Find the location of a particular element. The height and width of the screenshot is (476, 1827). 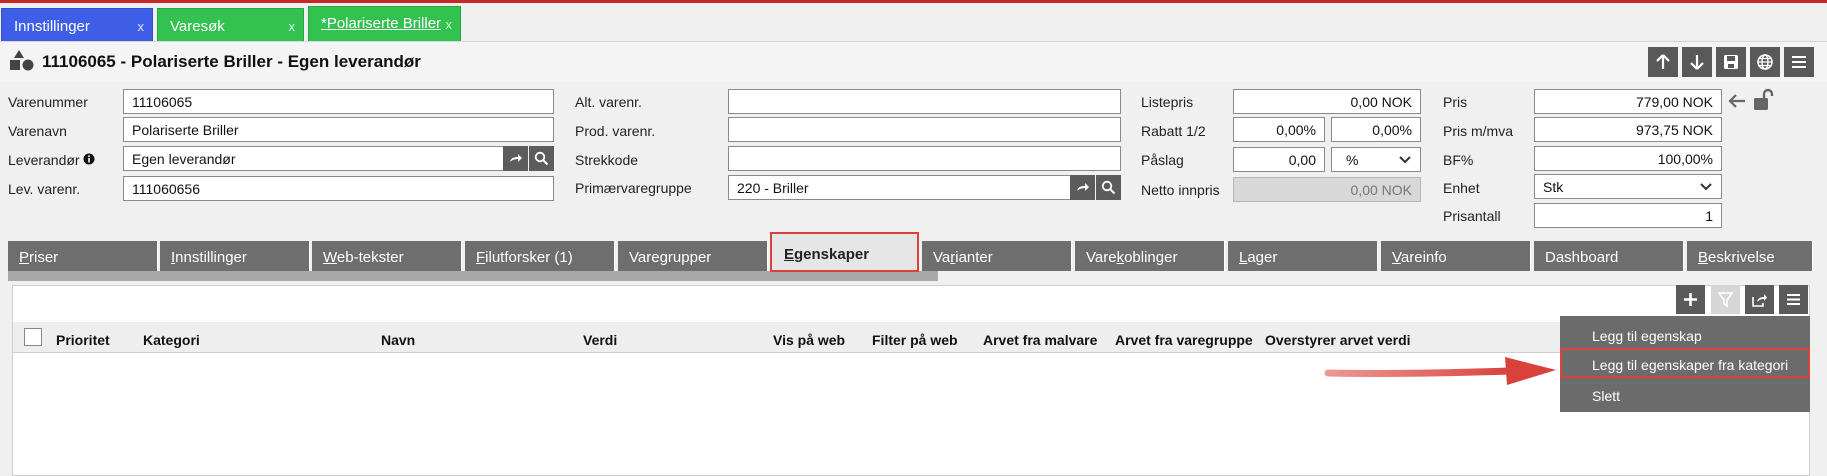

plus-icon is located at coordinates (1690, 299).